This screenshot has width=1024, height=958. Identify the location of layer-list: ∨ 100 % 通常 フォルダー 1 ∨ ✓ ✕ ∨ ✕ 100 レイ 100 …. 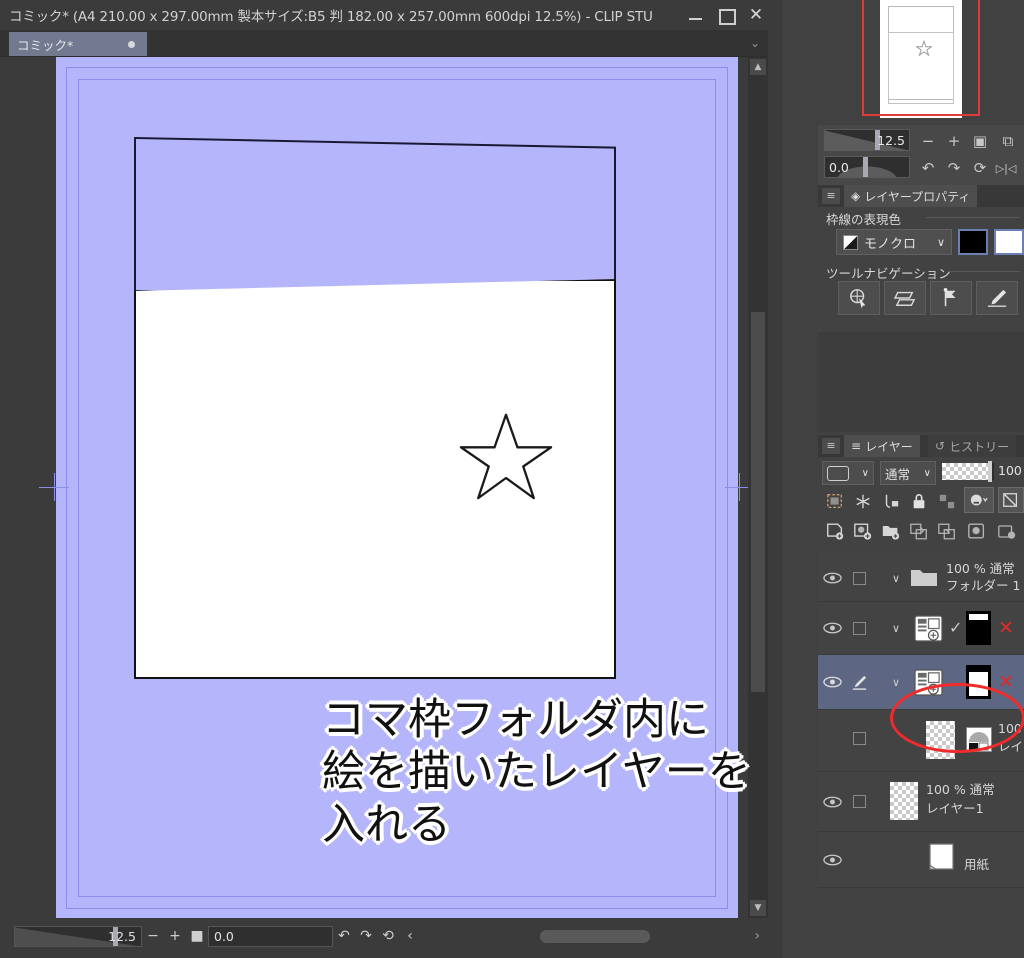
(921, 756).